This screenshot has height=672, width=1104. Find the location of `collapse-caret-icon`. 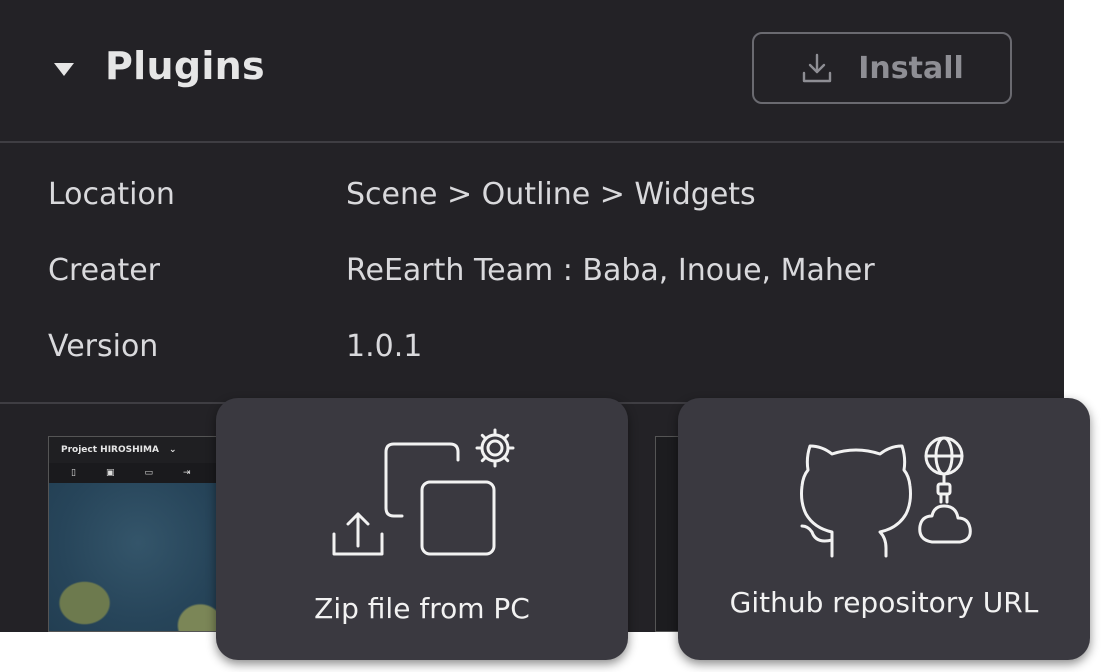

collapse-caret-icon is located at coordinates (64, 69).